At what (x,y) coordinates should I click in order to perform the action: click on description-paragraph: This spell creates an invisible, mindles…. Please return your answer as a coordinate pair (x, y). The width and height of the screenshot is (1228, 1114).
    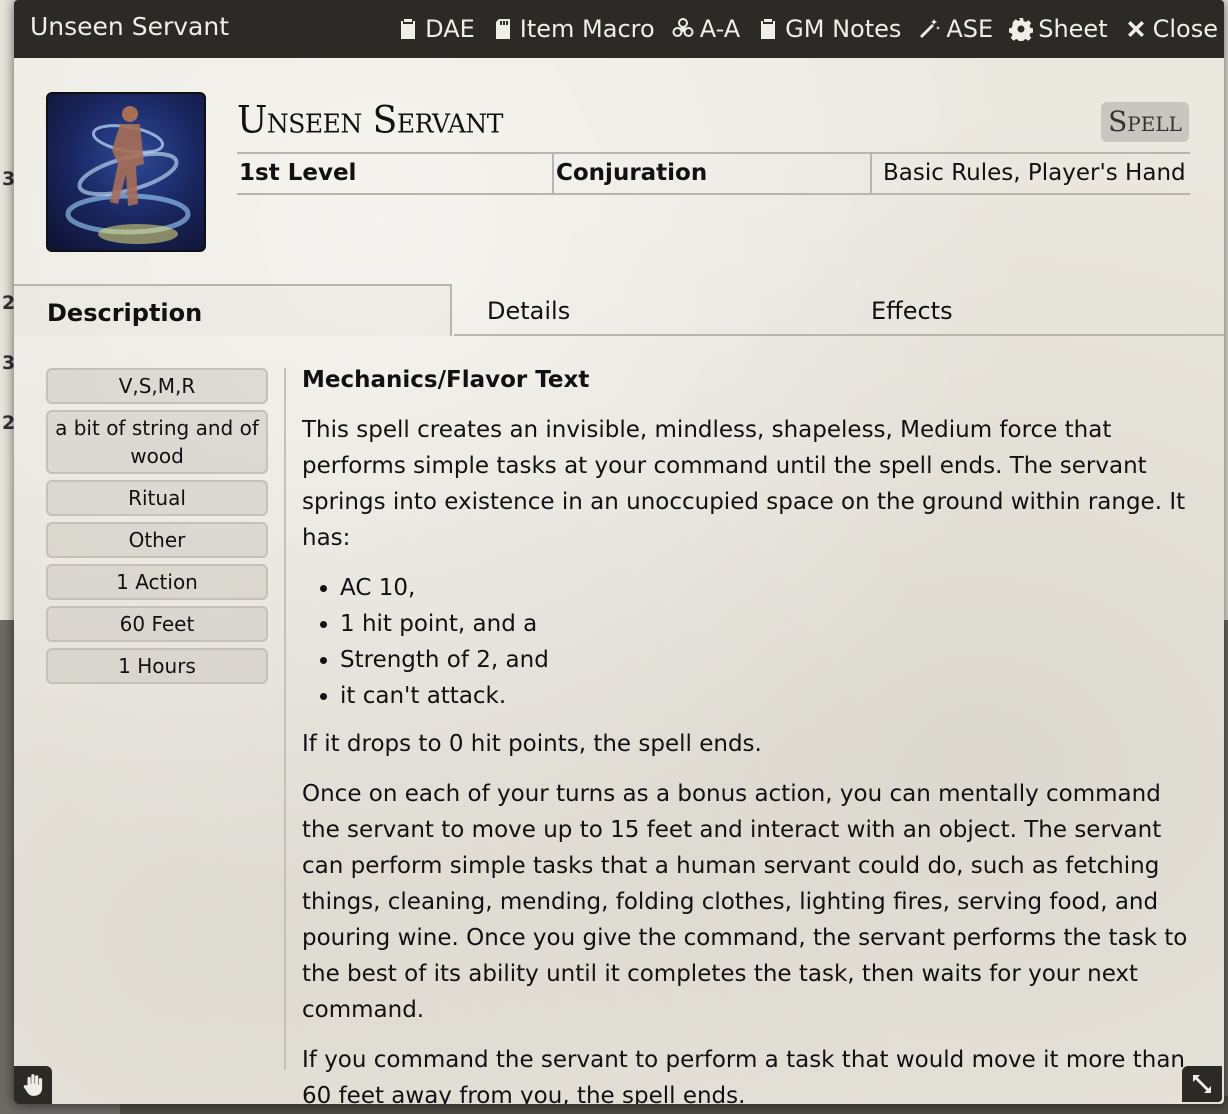
    Looking at the image, I should click on (744, 484).